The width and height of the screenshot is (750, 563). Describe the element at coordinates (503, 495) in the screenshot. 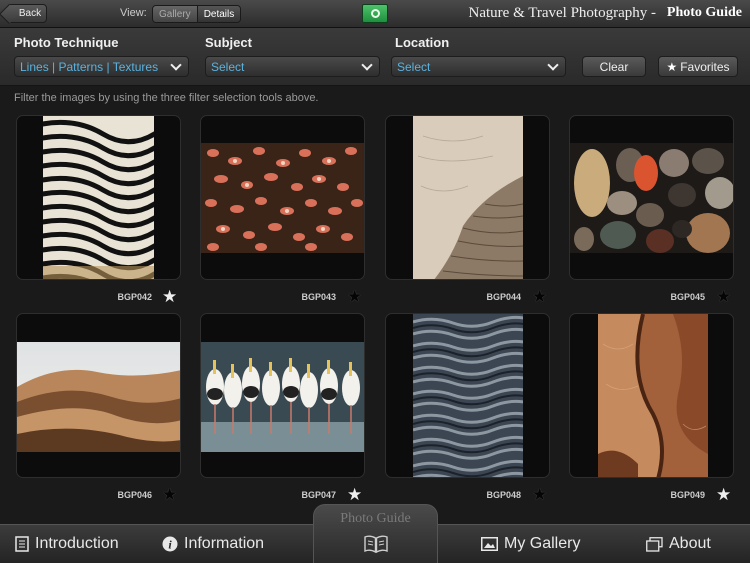

I see `photo-id-label: BGP048` at that location.